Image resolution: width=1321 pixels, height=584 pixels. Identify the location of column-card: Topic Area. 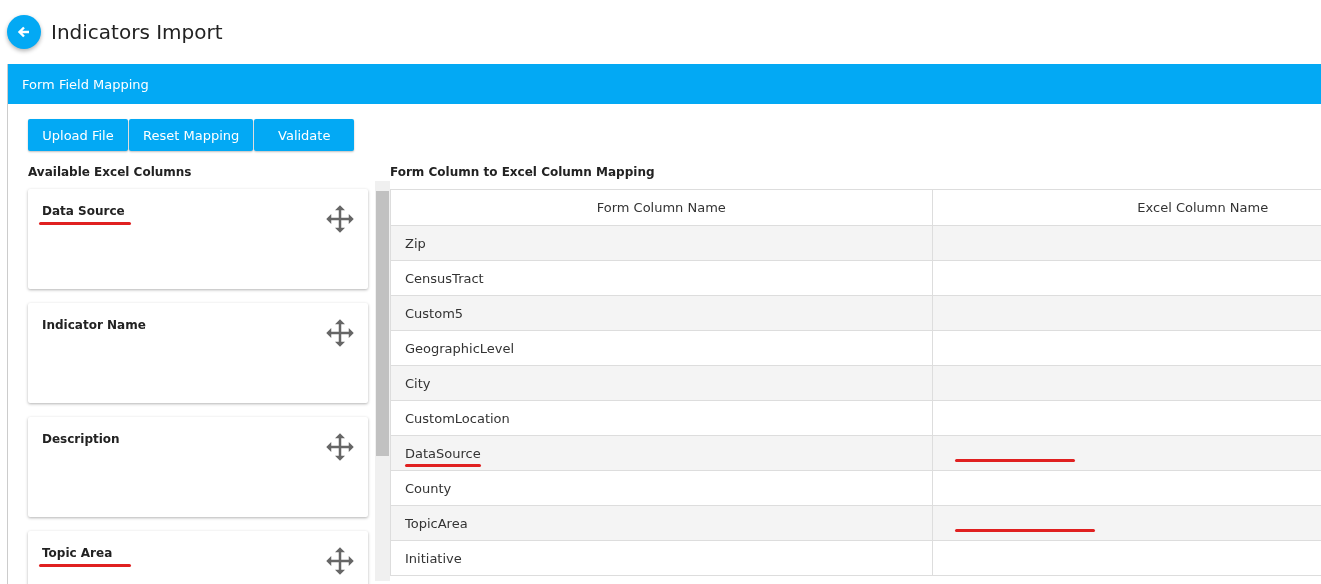
(198, 557).